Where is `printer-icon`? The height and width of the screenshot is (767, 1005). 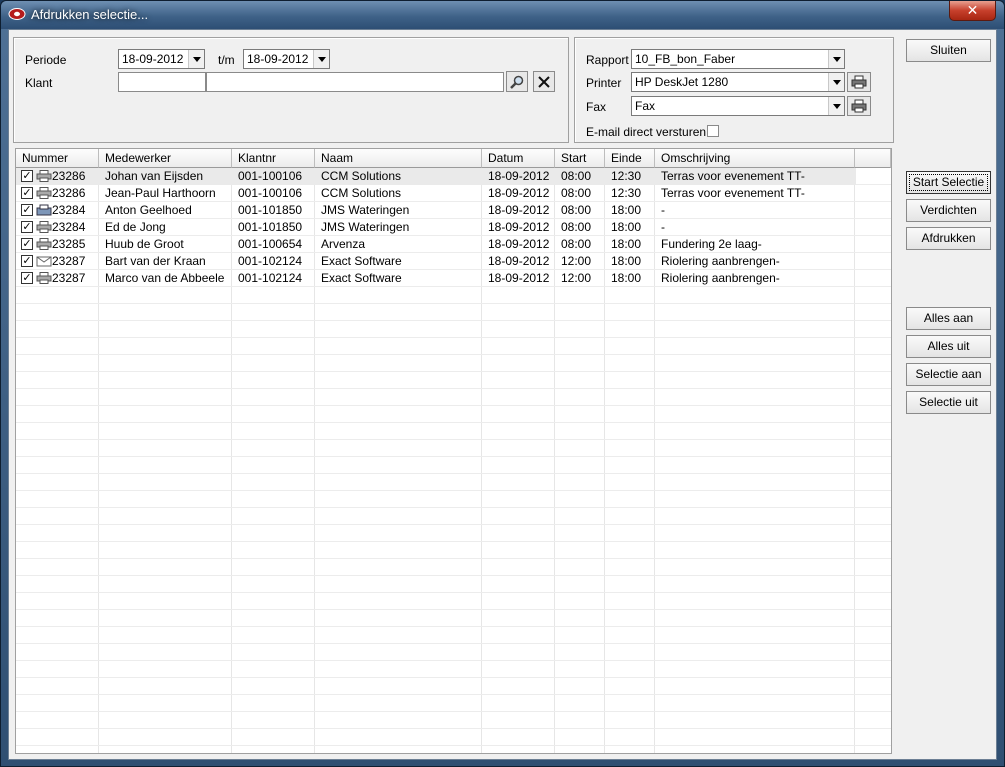
printer-icon is located at coordinates (859, 106).